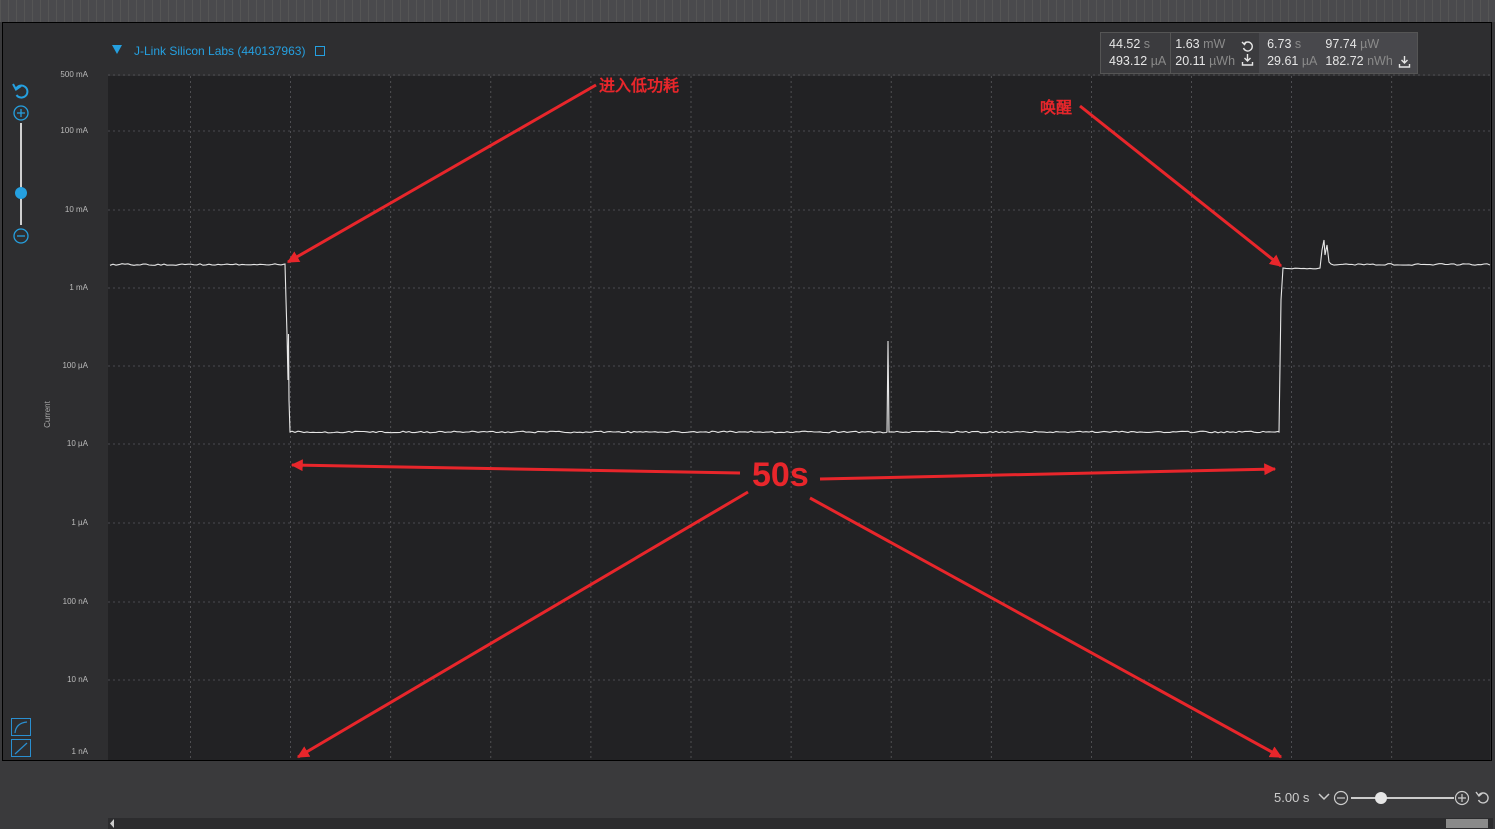 Image resolution: width=1495 pixels, height=829 pixels. I want to click on scroll-left-icon, so click(112, 823).